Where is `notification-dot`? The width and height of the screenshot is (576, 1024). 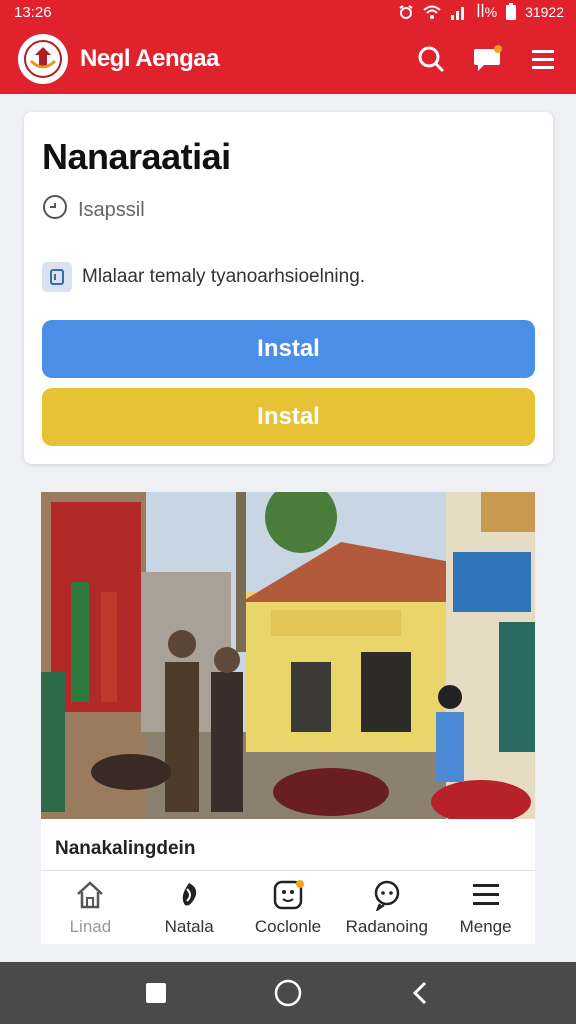
notification-dot is located at coordinates (498, 49).